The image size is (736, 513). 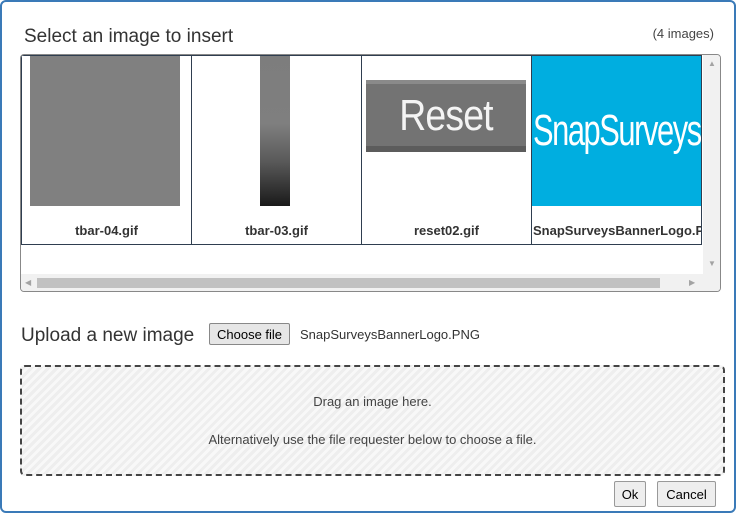 I want to click on scroll-left-icon: ◀, so click(x=28, y=283).